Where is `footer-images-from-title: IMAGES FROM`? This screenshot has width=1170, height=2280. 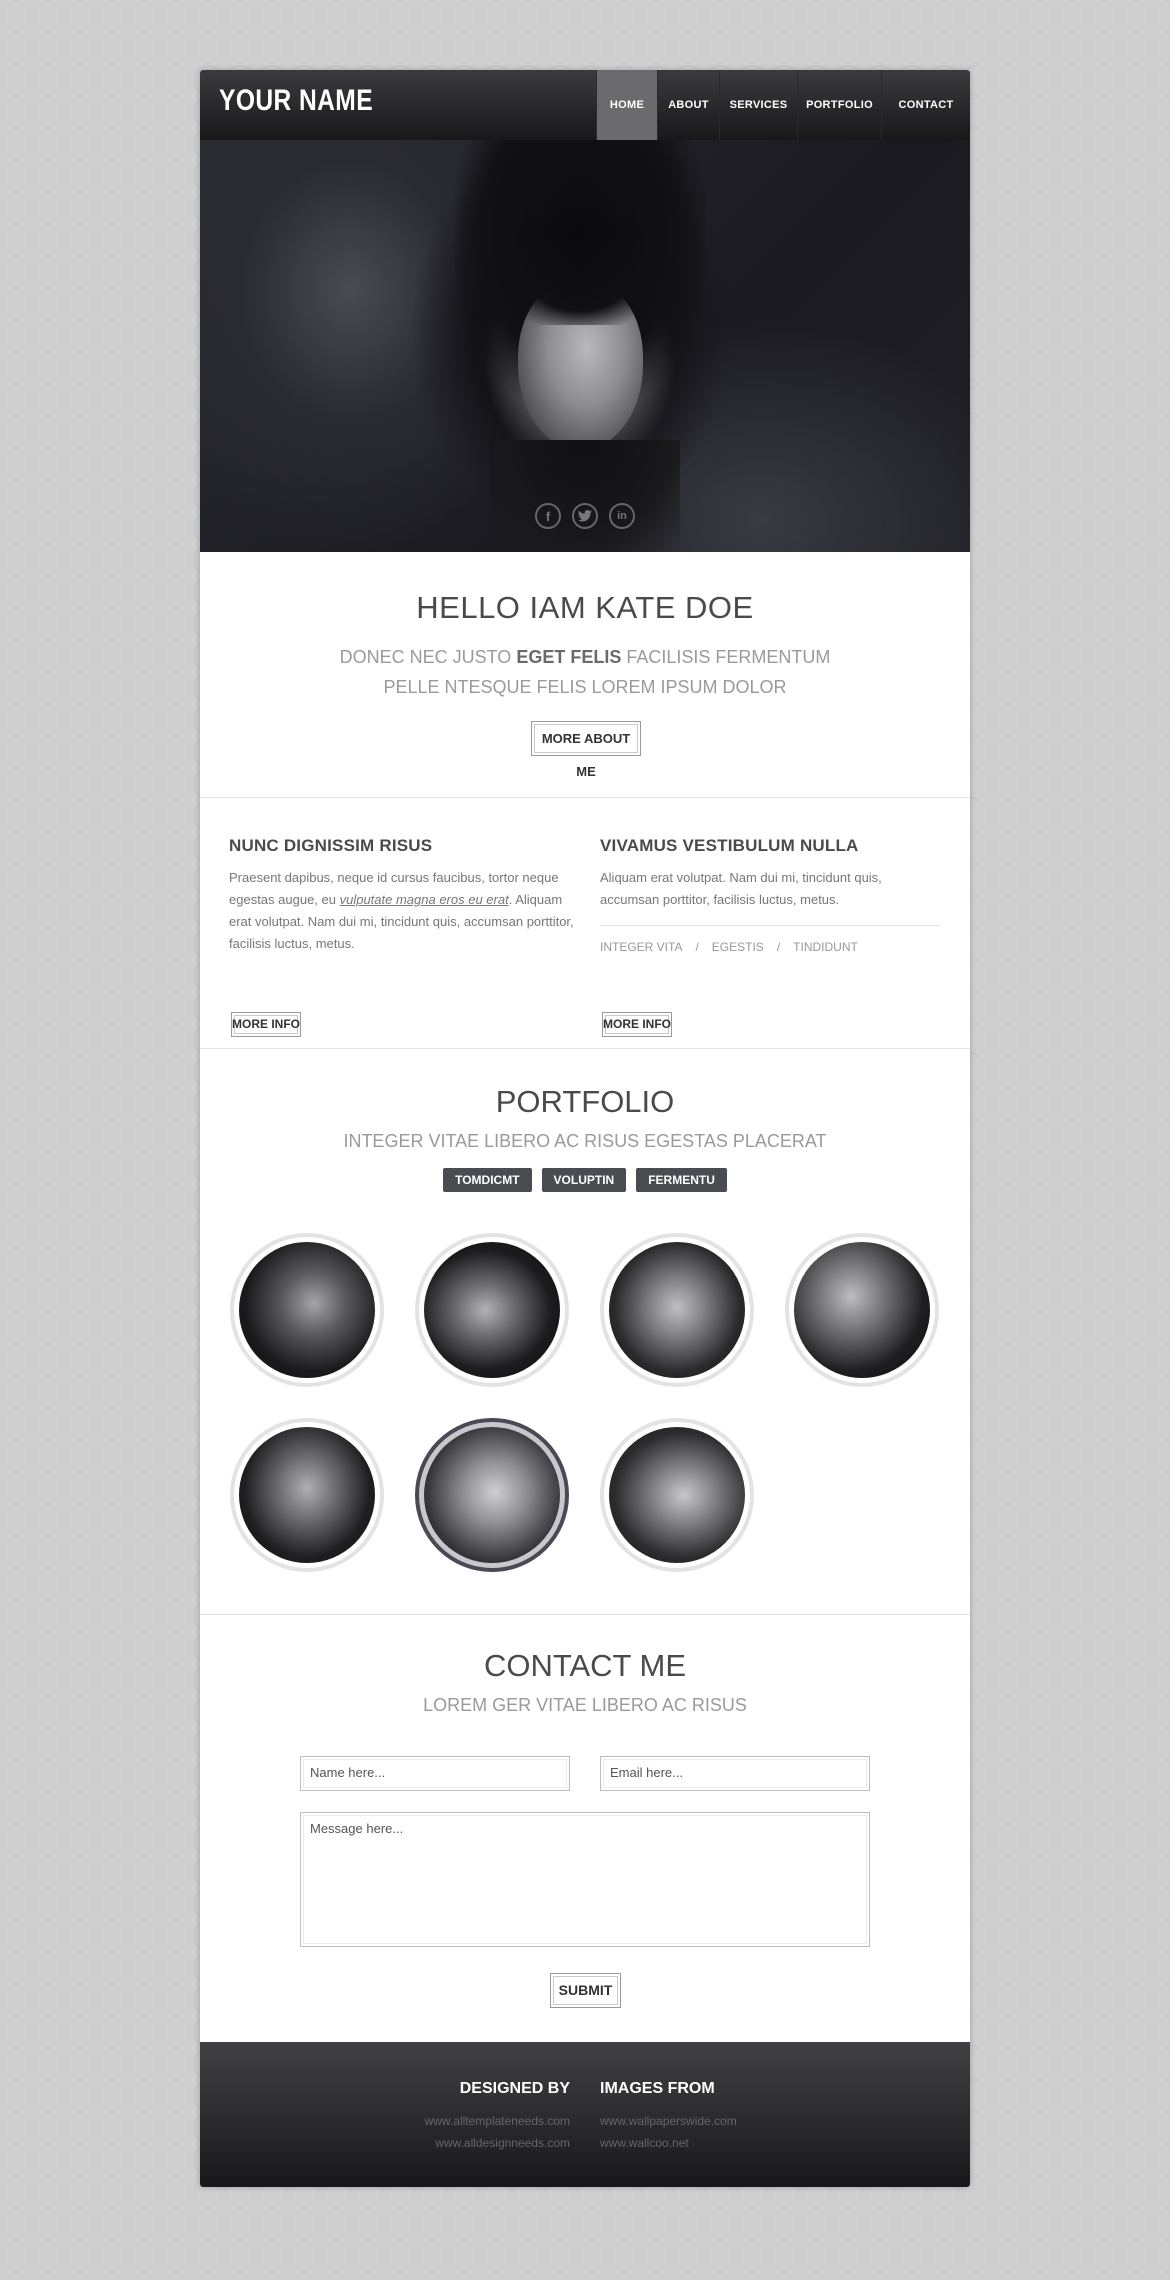
footer-images-from-title: IMAGES FROM is located at coordinates (657, 2088).